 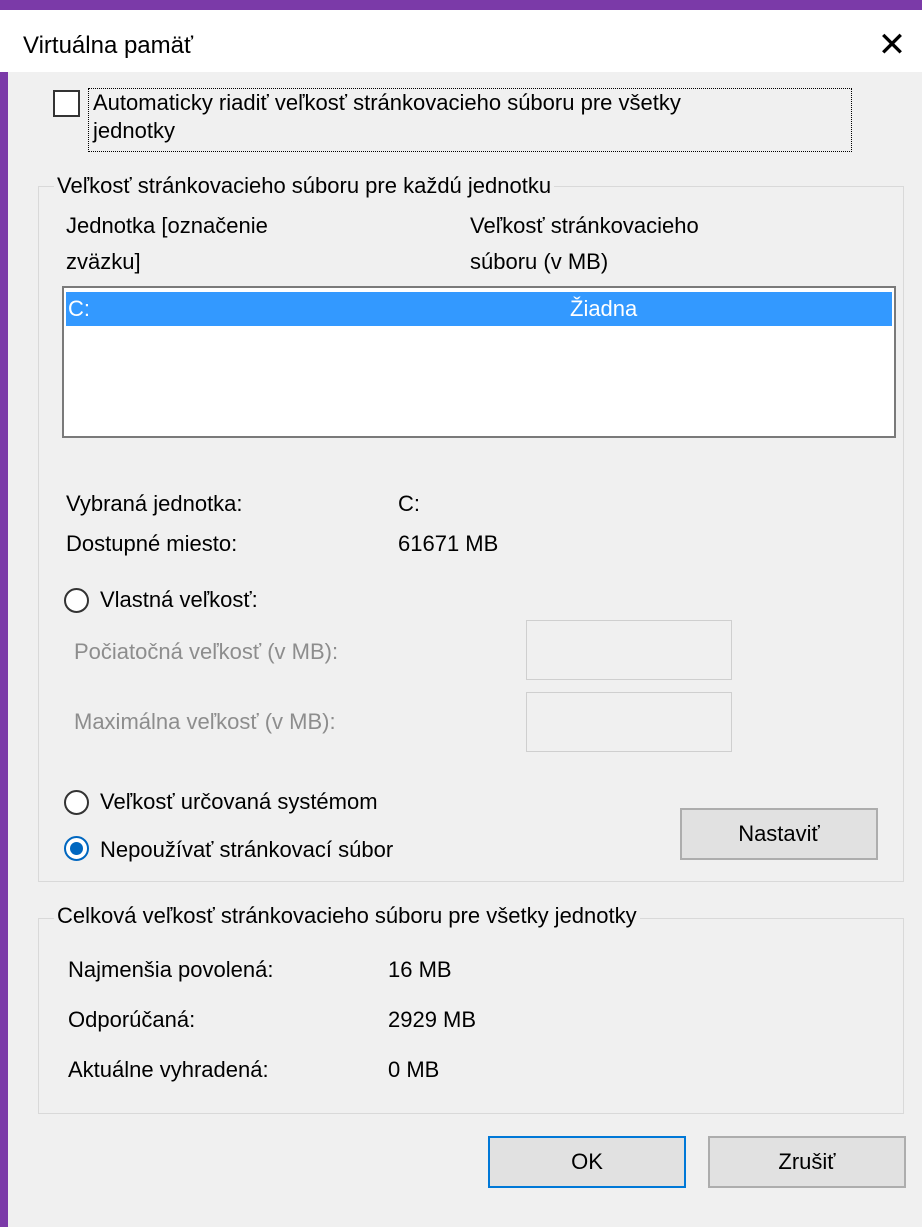 What do you see at coordinates (154, 503) in the screenshot?
I see `selected-drive-label: Vybraná jednotka:` at bounding box center [154, 503].